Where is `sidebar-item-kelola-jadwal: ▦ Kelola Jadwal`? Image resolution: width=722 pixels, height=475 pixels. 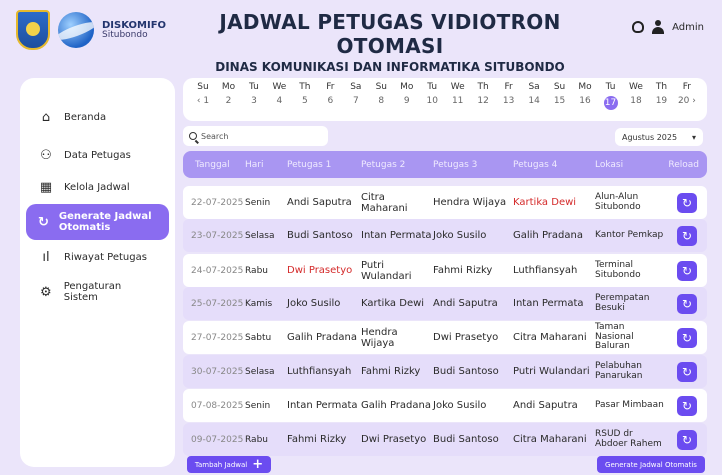
sidebar-item-kelola-jadwal: ▦ Kelola Jadwal is located at coordinates (97, 187).